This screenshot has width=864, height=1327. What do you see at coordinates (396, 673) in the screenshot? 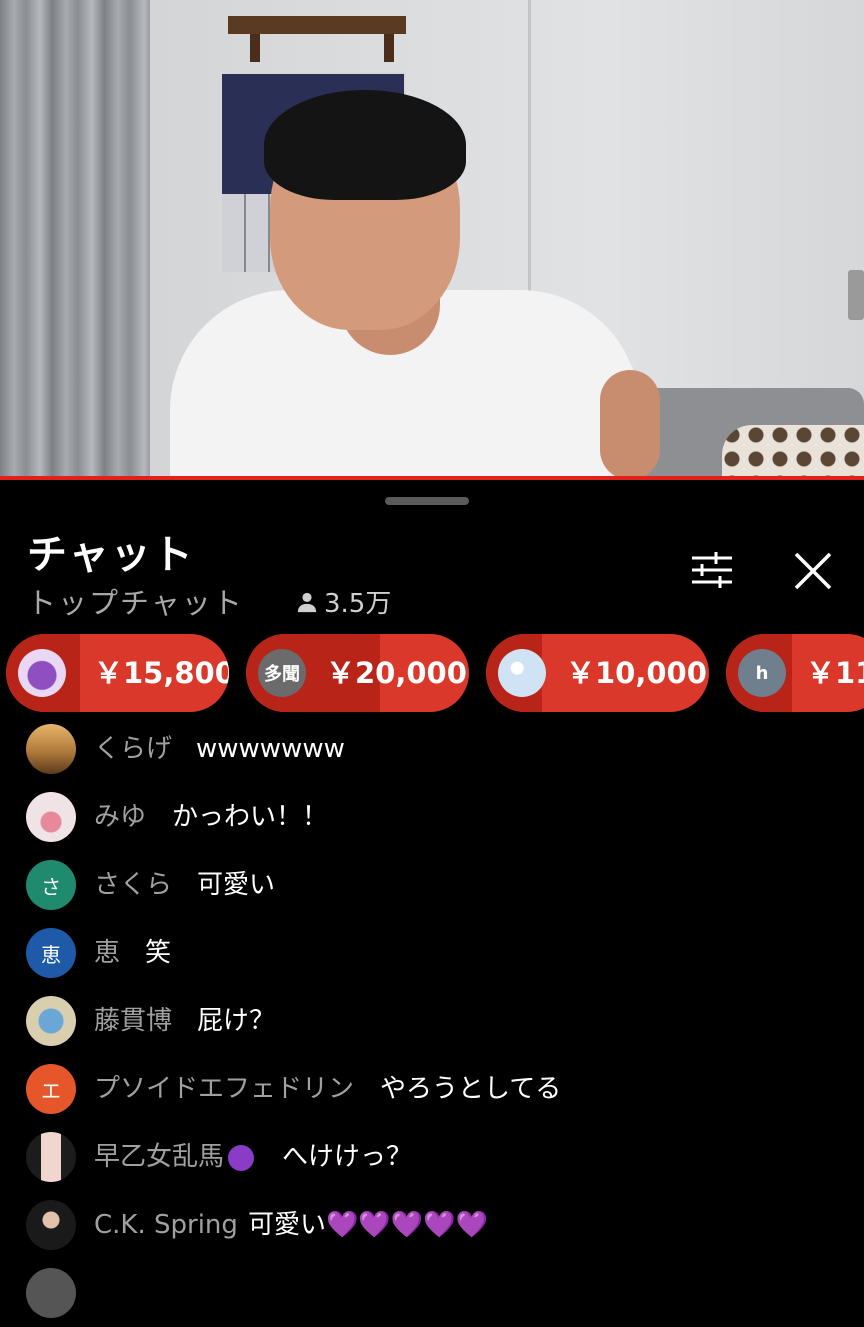
I see `superchat-amount: ￥20,000` at bounding box center [396, 673].